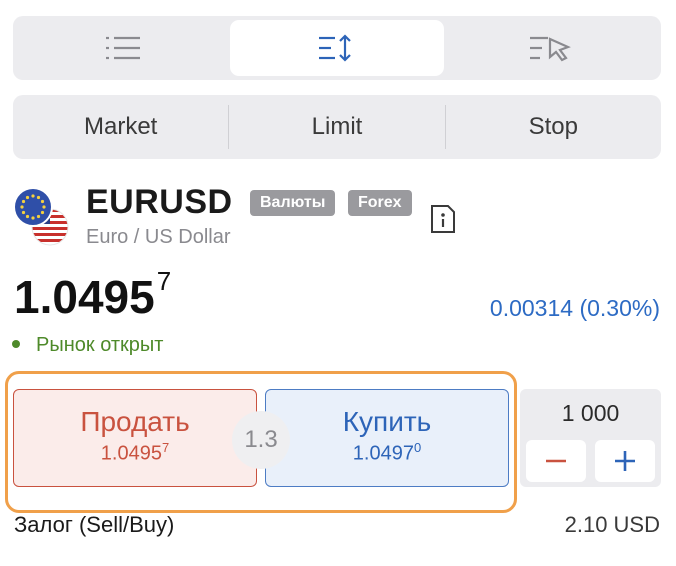 The width and height of the screenshot is (676, 566). I want to click on instrument-symbol: EURUSD, so click(159, 202).